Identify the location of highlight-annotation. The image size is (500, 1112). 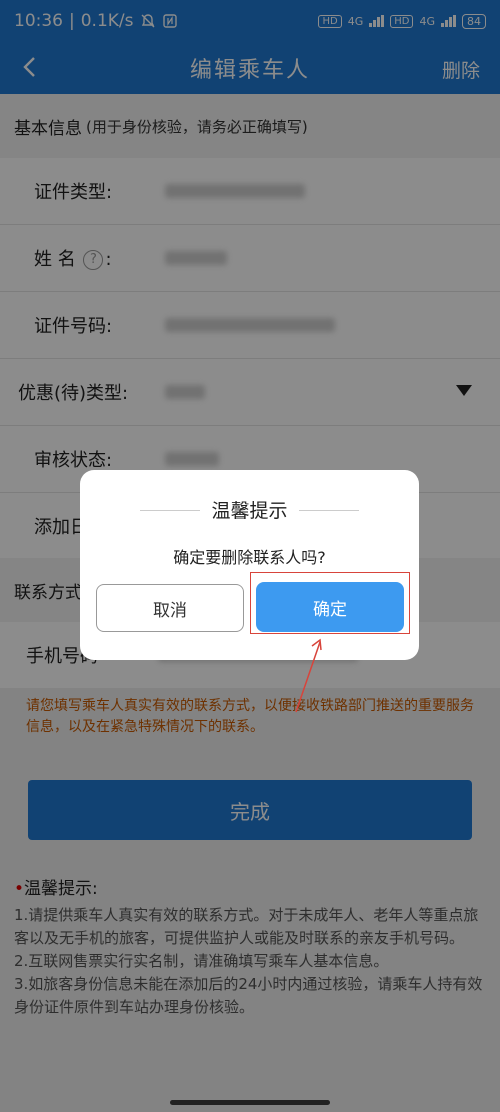
(330, 603).